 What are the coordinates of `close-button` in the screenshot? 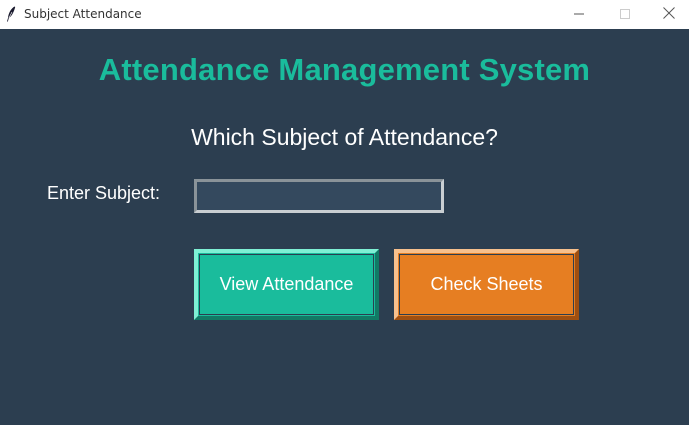 It's located at (667, 14).